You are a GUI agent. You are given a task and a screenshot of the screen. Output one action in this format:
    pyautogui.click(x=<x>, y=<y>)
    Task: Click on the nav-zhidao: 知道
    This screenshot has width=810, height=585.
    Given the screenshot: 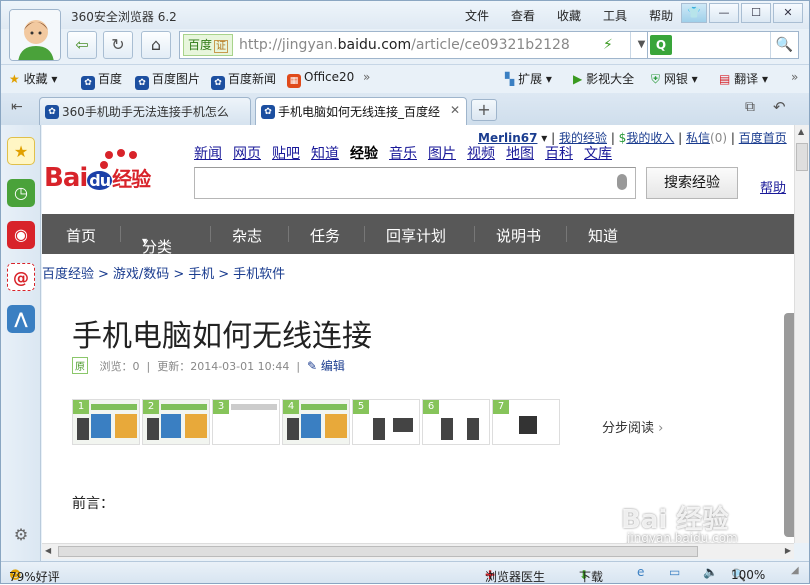 What is the action you would take?
    pyautogui.click(x=603, y=235)
    